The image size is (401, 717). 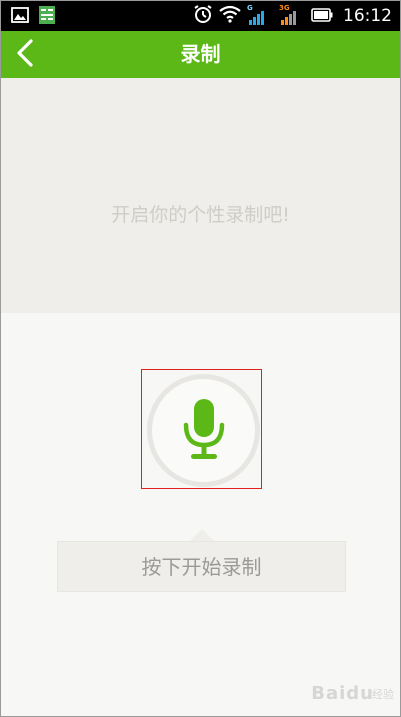 I want to click on battery-icon, so click(x=322, y=16).